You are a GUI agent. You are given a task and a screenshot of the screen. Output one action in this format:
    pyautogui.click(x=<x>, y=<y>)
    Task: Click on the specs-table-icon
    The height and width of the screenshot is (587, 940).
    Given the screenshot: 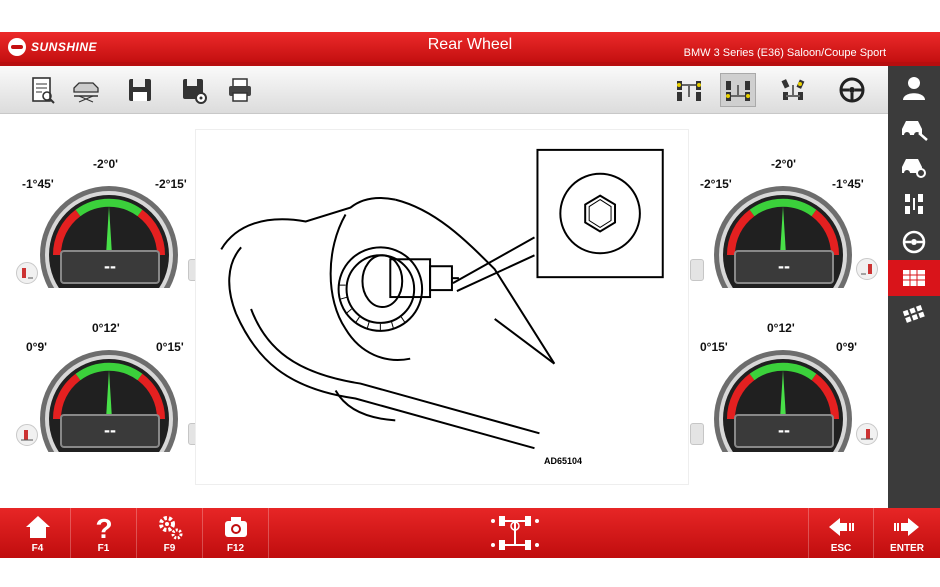 What is the action you would take?
    pyautogui.click(x=914, y=278)
    